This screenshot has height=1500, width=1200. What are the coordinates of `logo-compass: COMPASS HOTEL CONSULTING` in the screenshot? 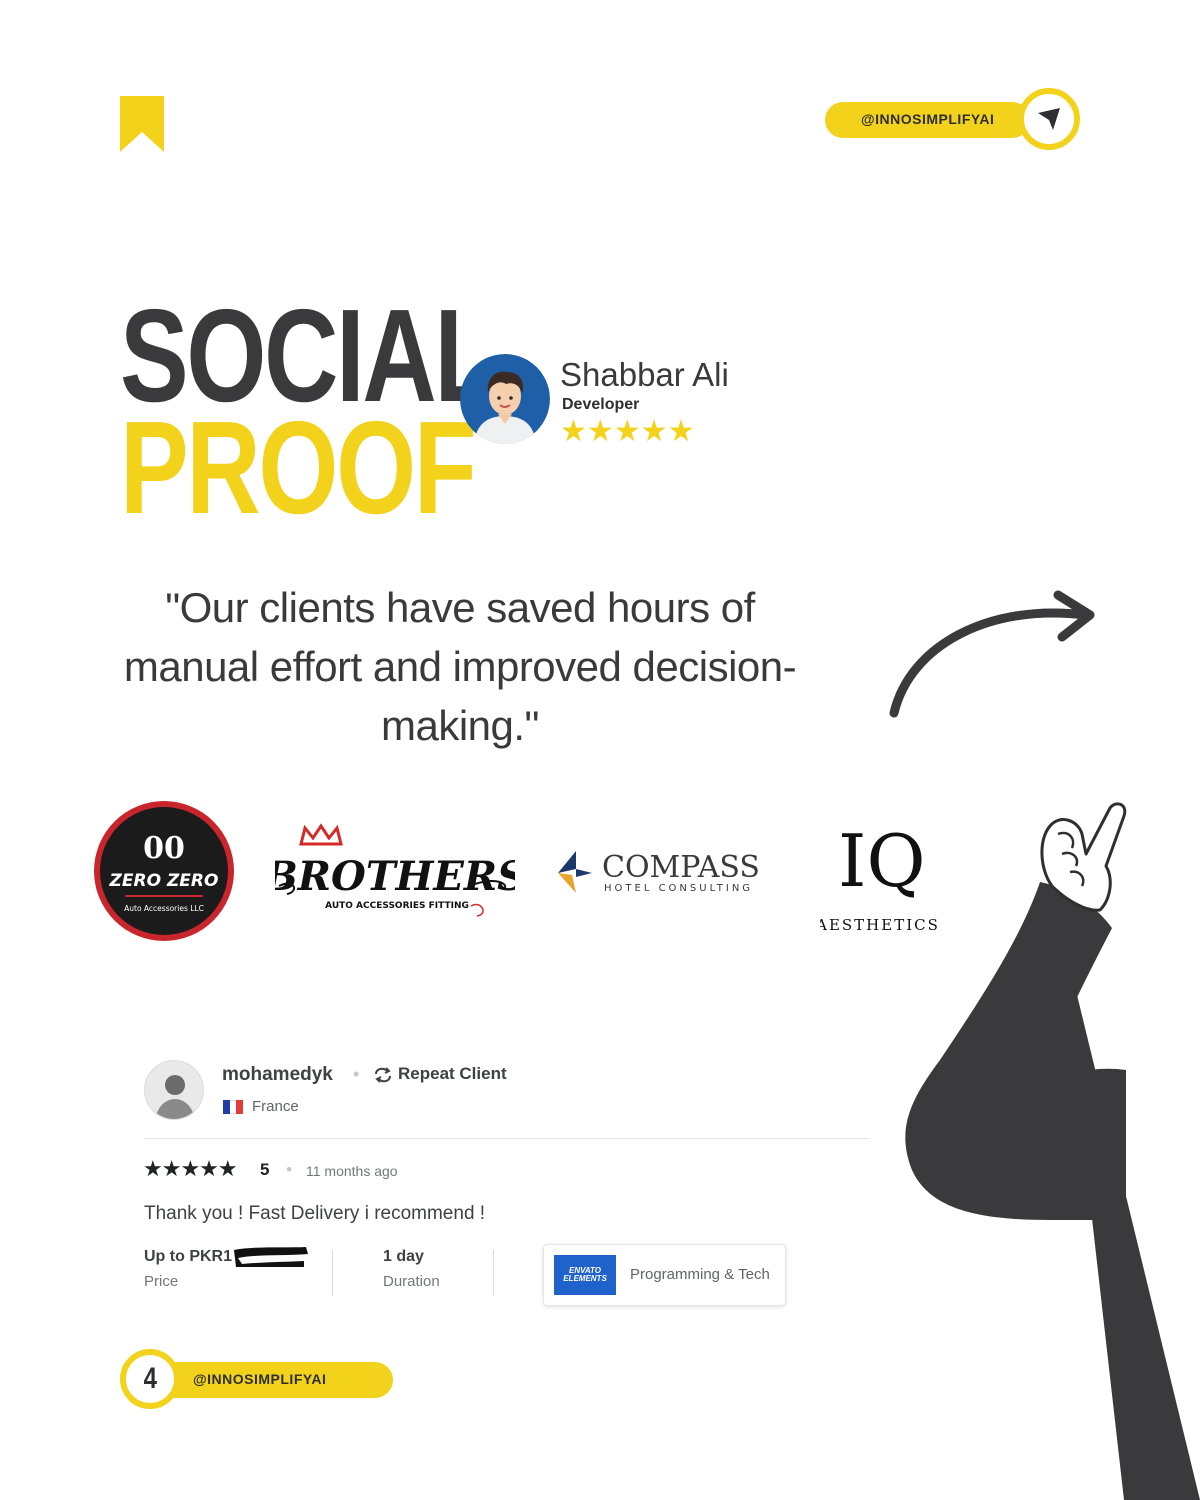 It's located at (662, 872).